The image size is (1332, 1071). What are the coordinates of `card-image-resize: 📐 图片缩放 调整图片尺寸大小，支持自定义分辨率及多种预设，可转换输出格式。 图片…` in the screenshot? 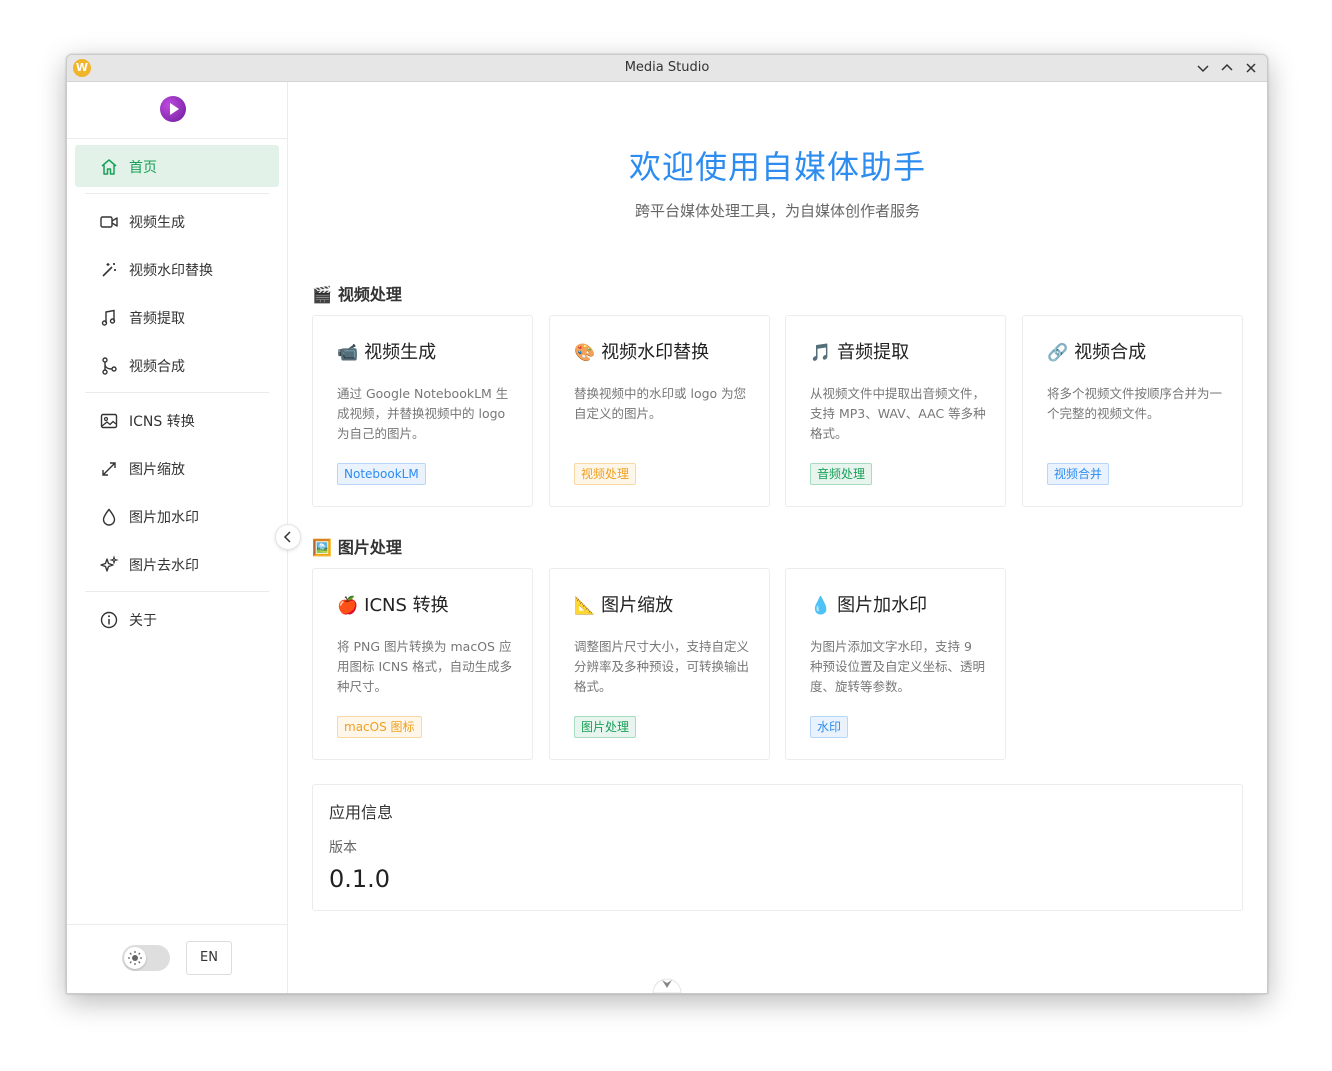 It's located at (659, 664).